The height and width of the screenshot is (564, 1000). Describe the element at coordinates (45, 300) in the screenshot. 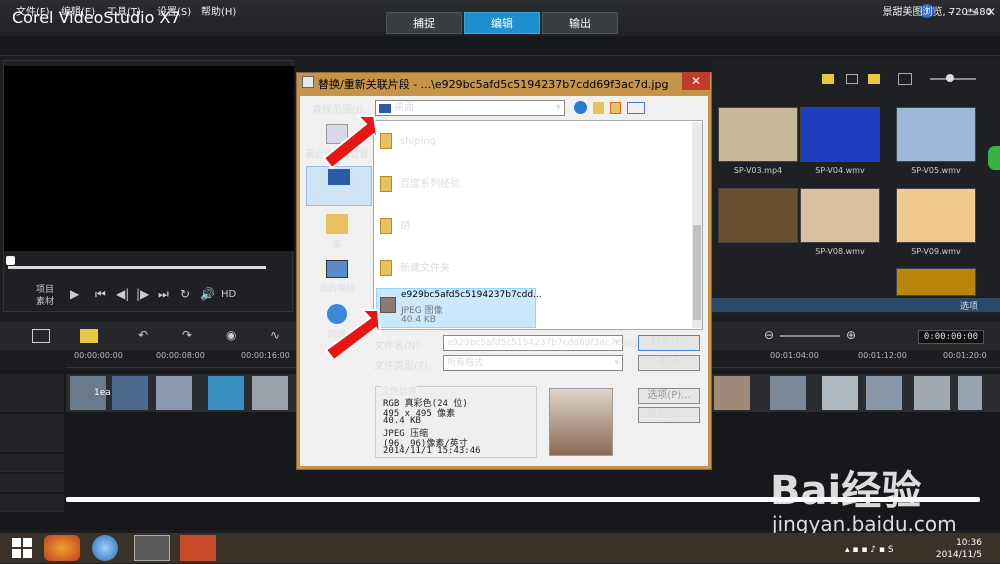

I see `clip-mode-label: 素材` at that location.